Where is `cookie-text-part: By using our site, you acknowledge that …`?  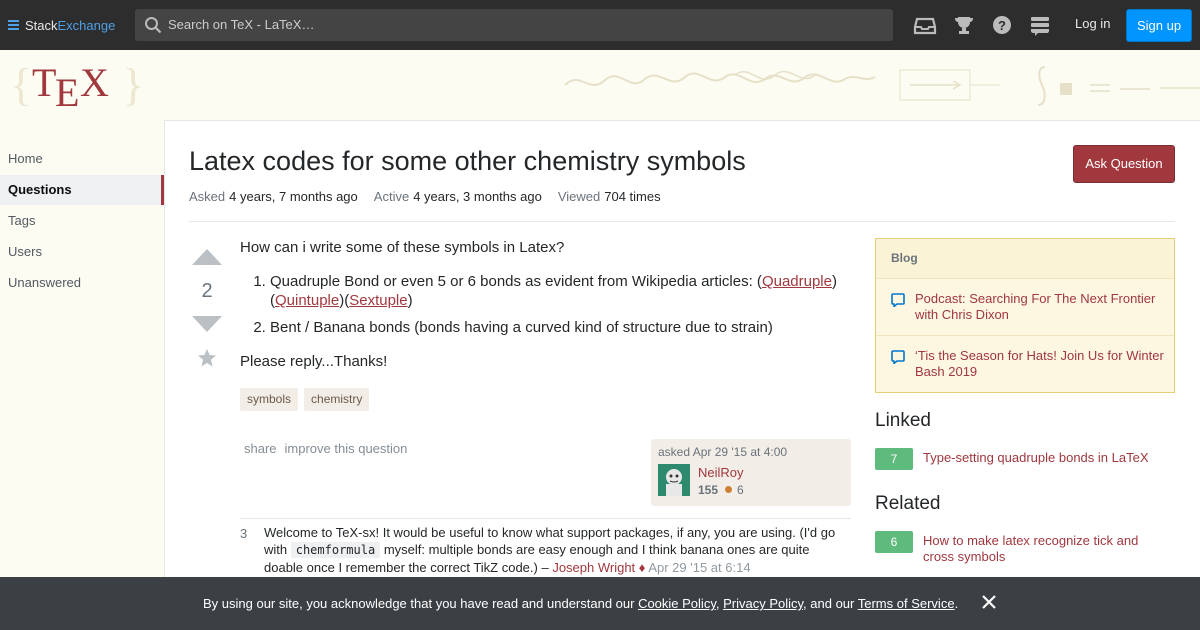
cookie-text-part: By using our site, you acknowledge that … is located at coordinates (421, 603).